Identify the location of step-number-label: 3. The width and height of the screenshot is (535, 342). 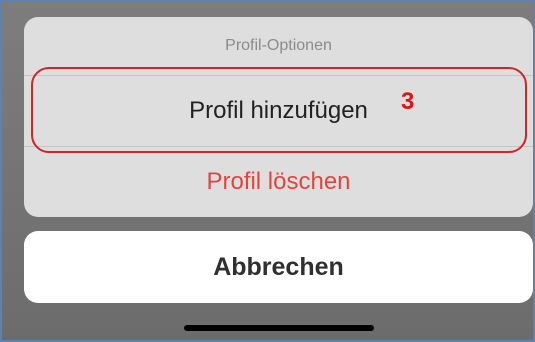
(408, 101).